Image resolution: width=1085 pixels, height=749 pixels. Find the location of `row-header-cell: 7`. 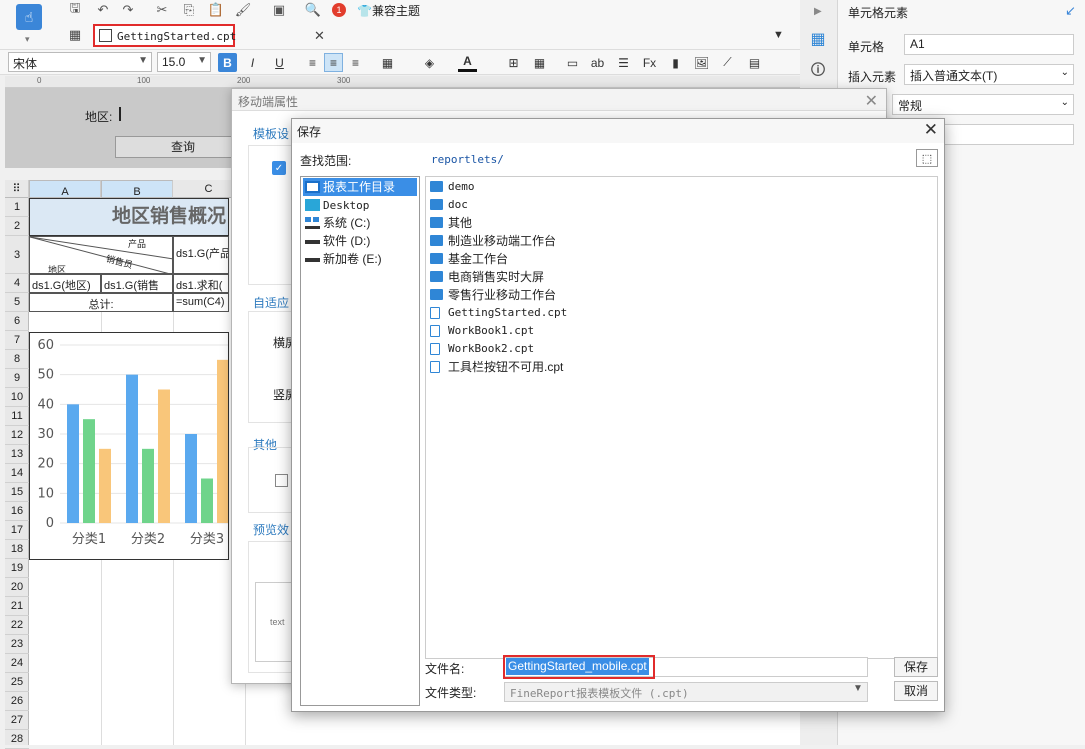

row-header-cell: 7 is located at coordinates (17, 340).